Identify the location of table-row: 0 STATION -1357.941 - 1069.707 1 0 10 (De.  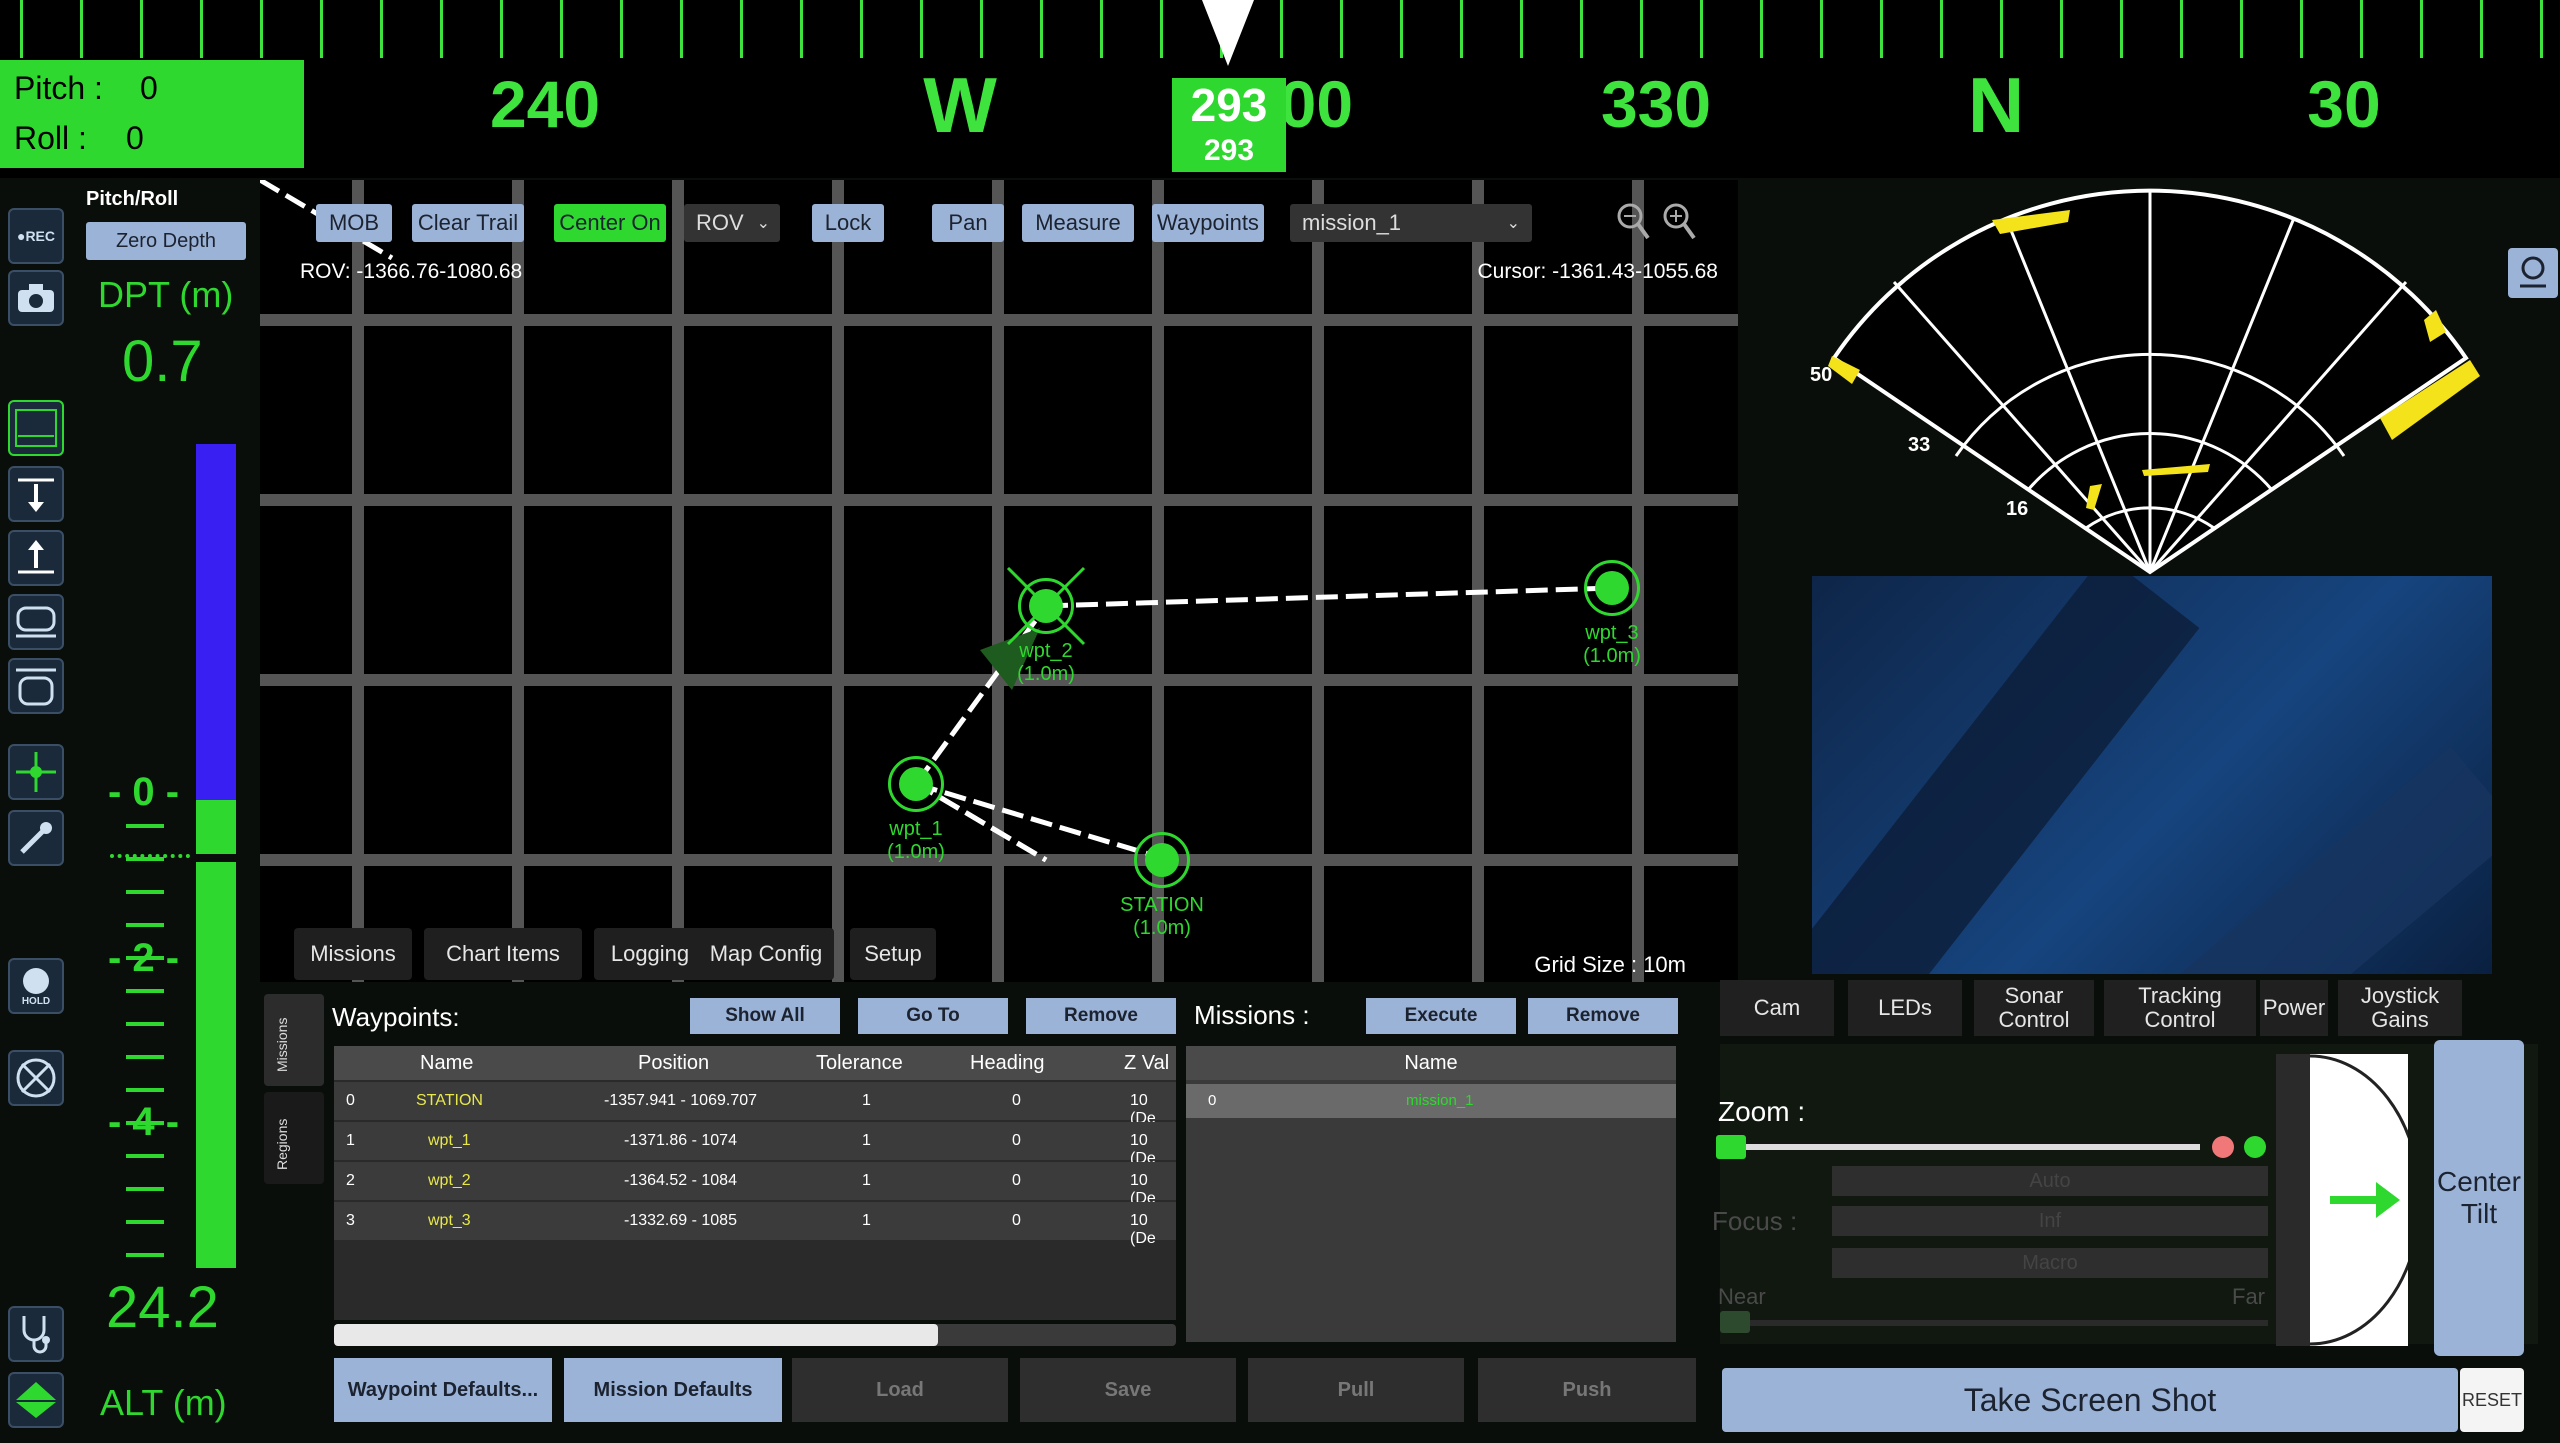
(755, 1104).